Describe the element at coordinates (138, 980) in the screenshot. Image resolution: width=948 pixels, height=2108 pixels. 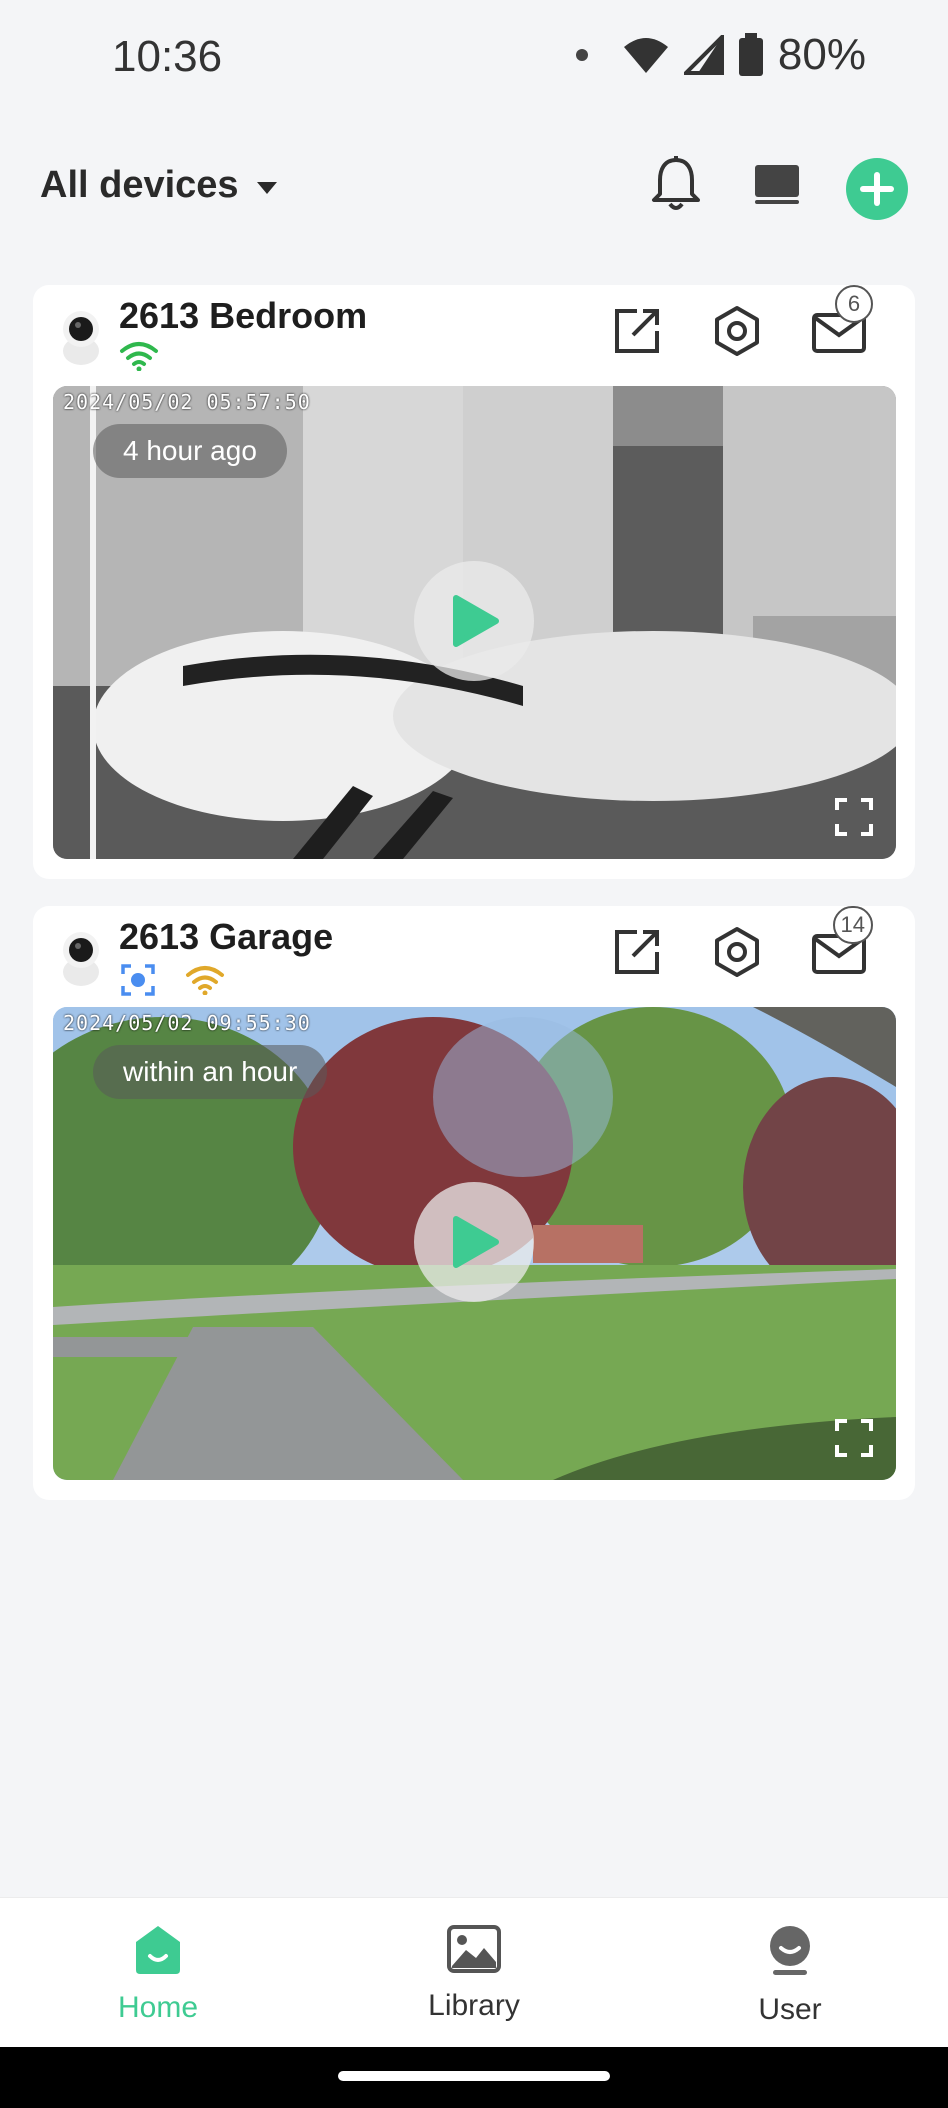
I see `motion-tracking-icon` at that location.